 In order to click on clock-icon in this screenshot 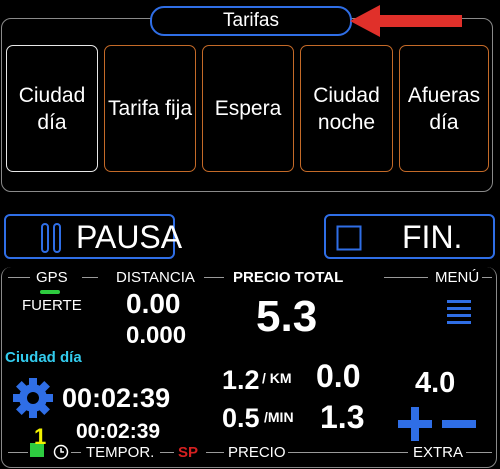, I will do `click(61, 452)`.